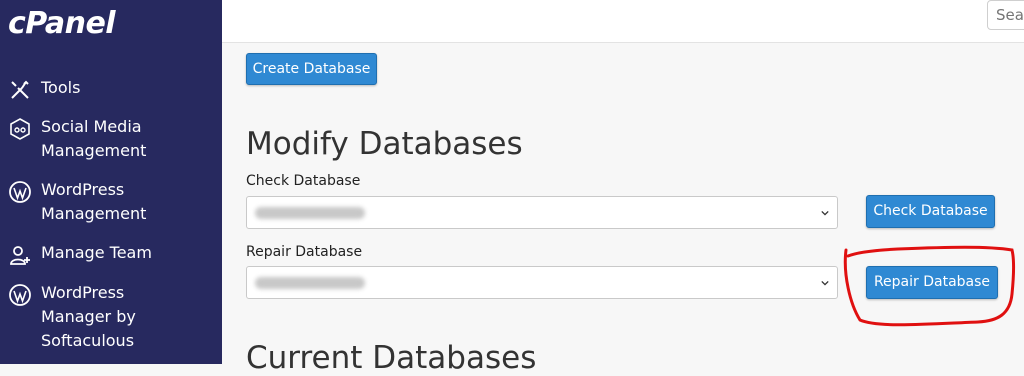 This screenshot has width=1024, height=376. I want to click on search-input, so click(1005, 15).